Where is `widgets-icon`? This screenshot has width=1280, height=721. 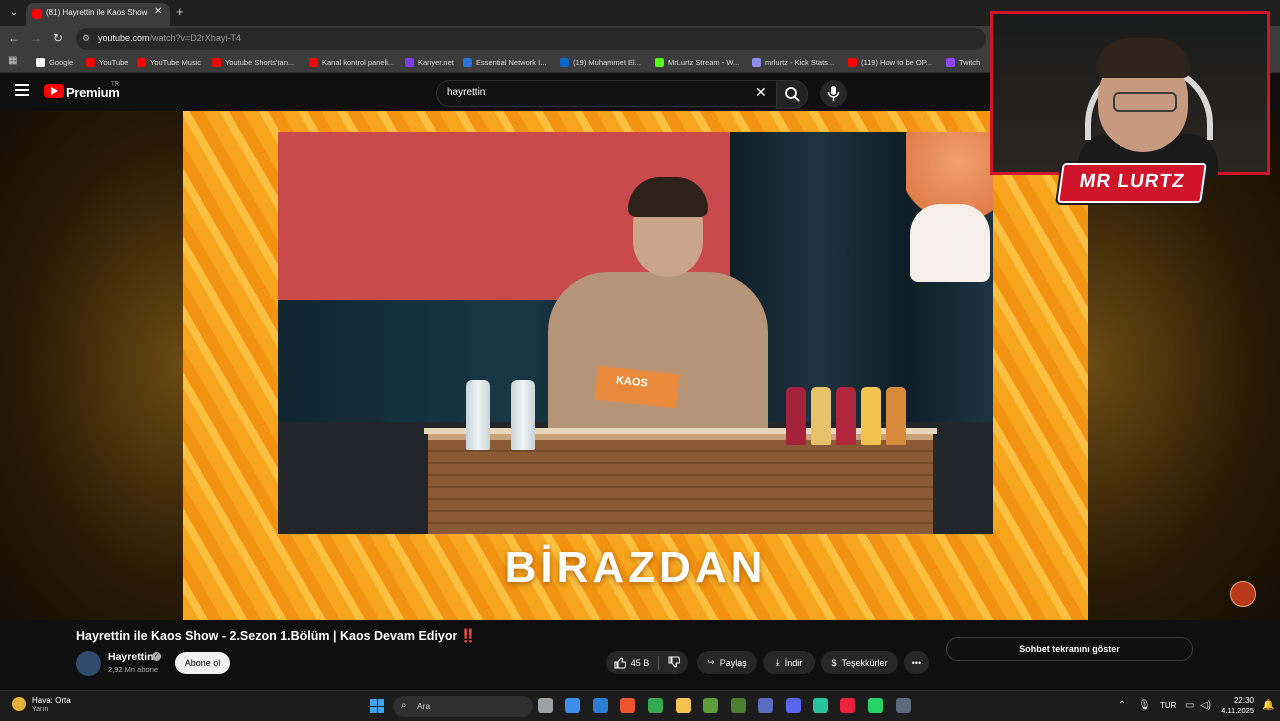
widgets-icon is located at coordinates (572, 705).